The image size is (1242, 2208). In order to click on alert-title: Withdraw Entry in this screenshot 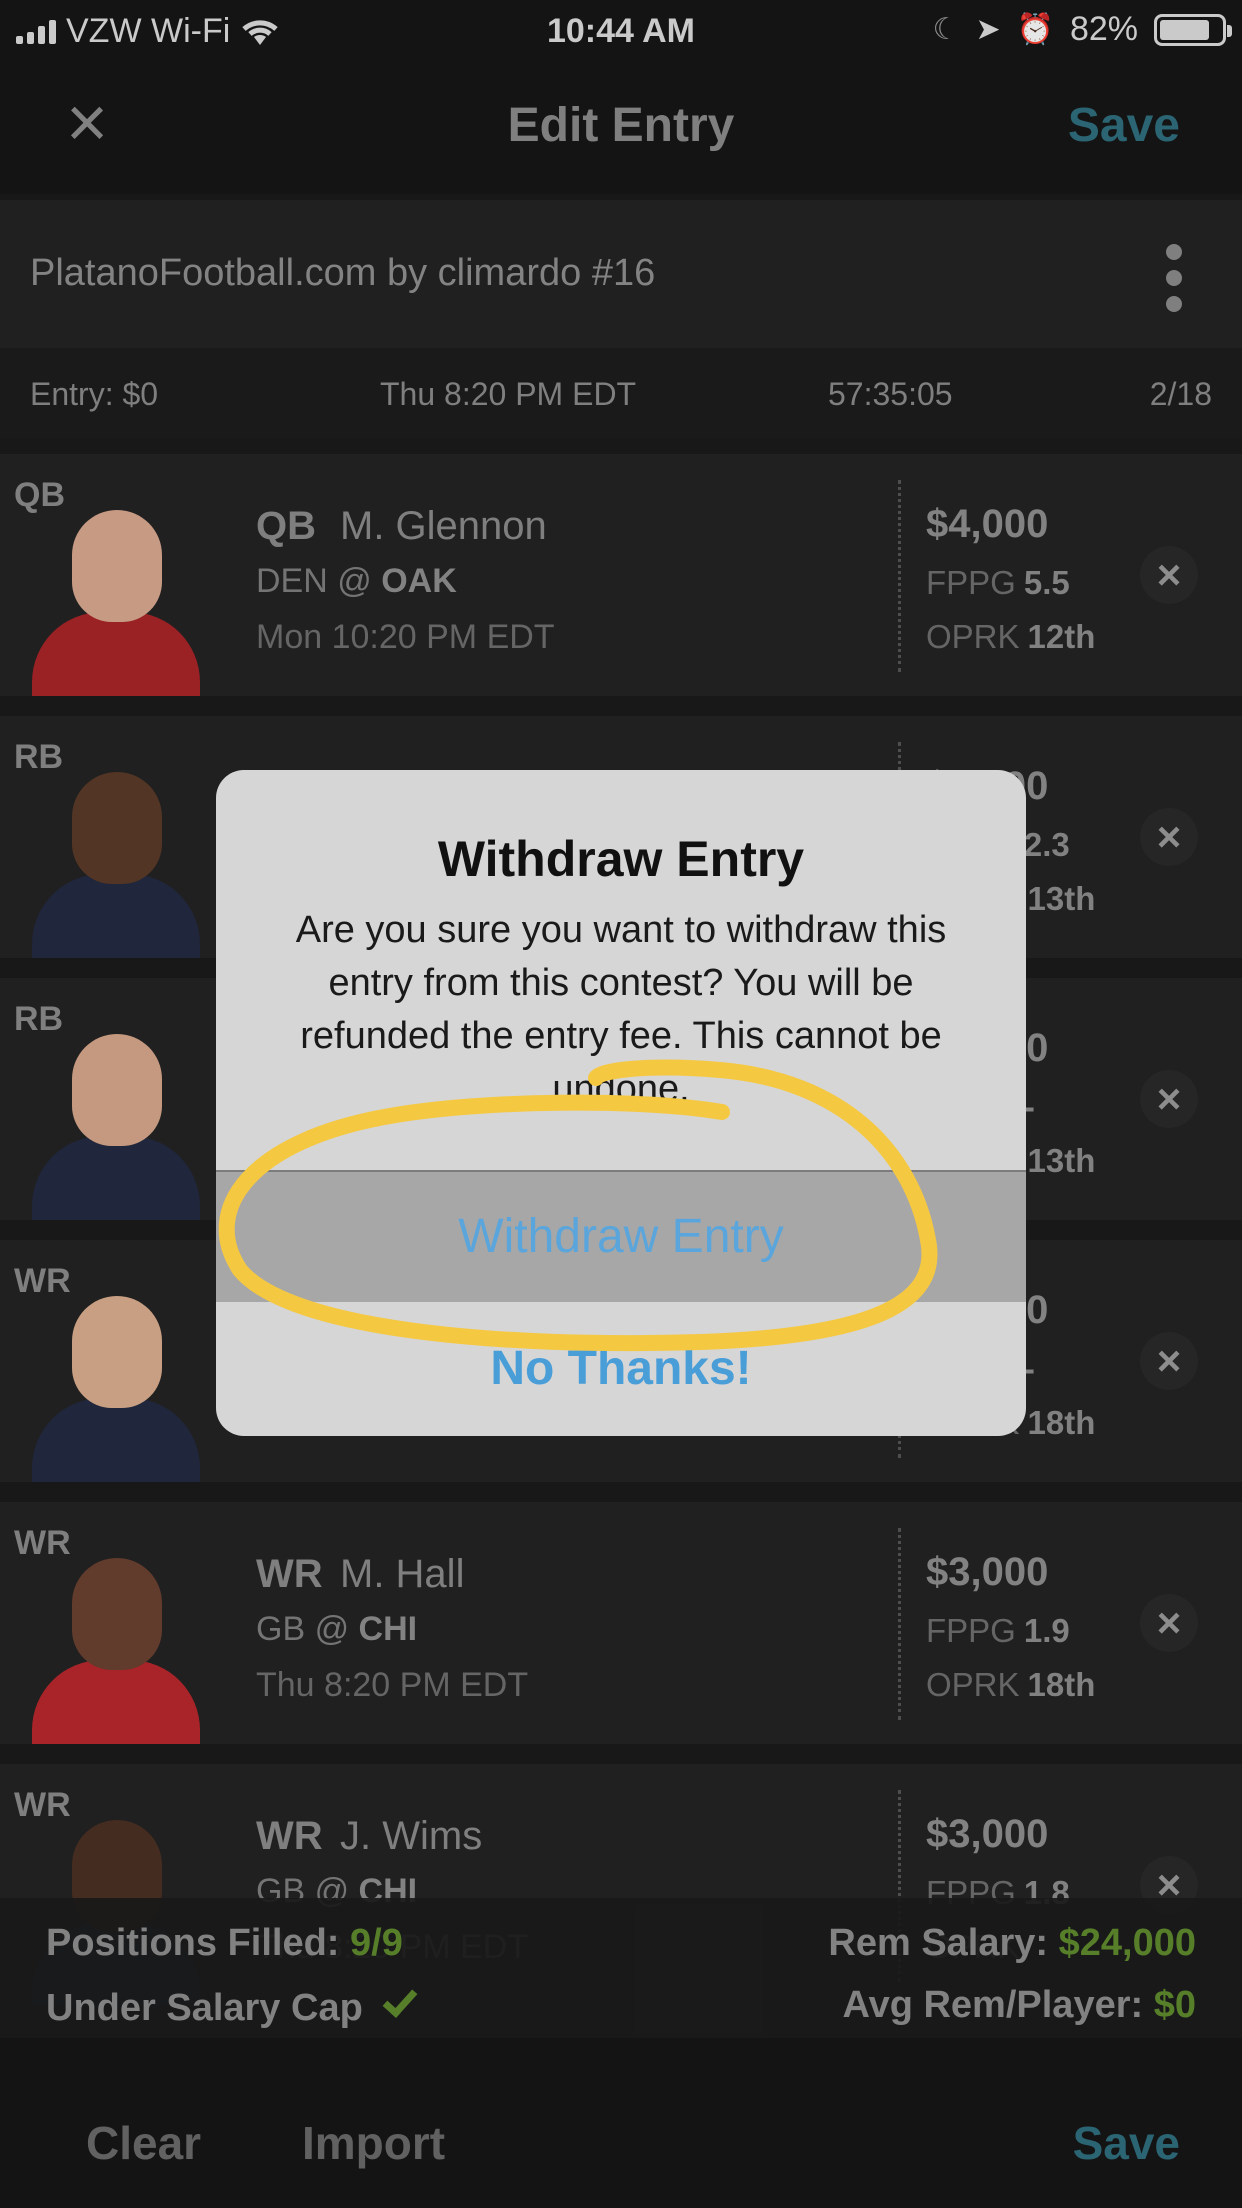, I will do `click(621, 859)`.